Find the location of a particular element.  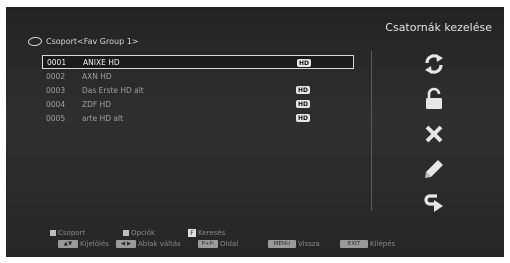

legend-find: F Keresés is located at coordinates (206, 233).